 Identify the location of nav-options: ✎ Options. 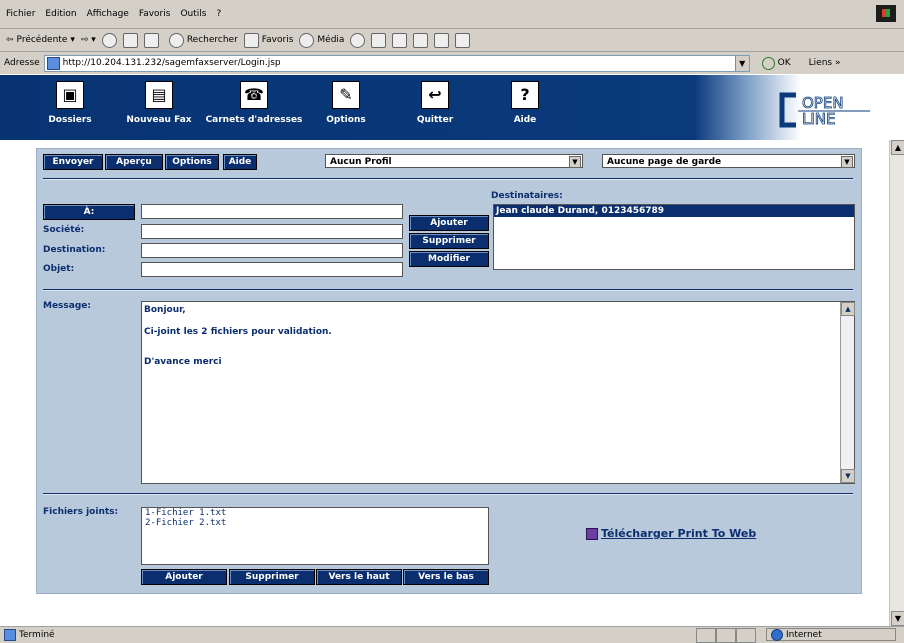
(346, 103).